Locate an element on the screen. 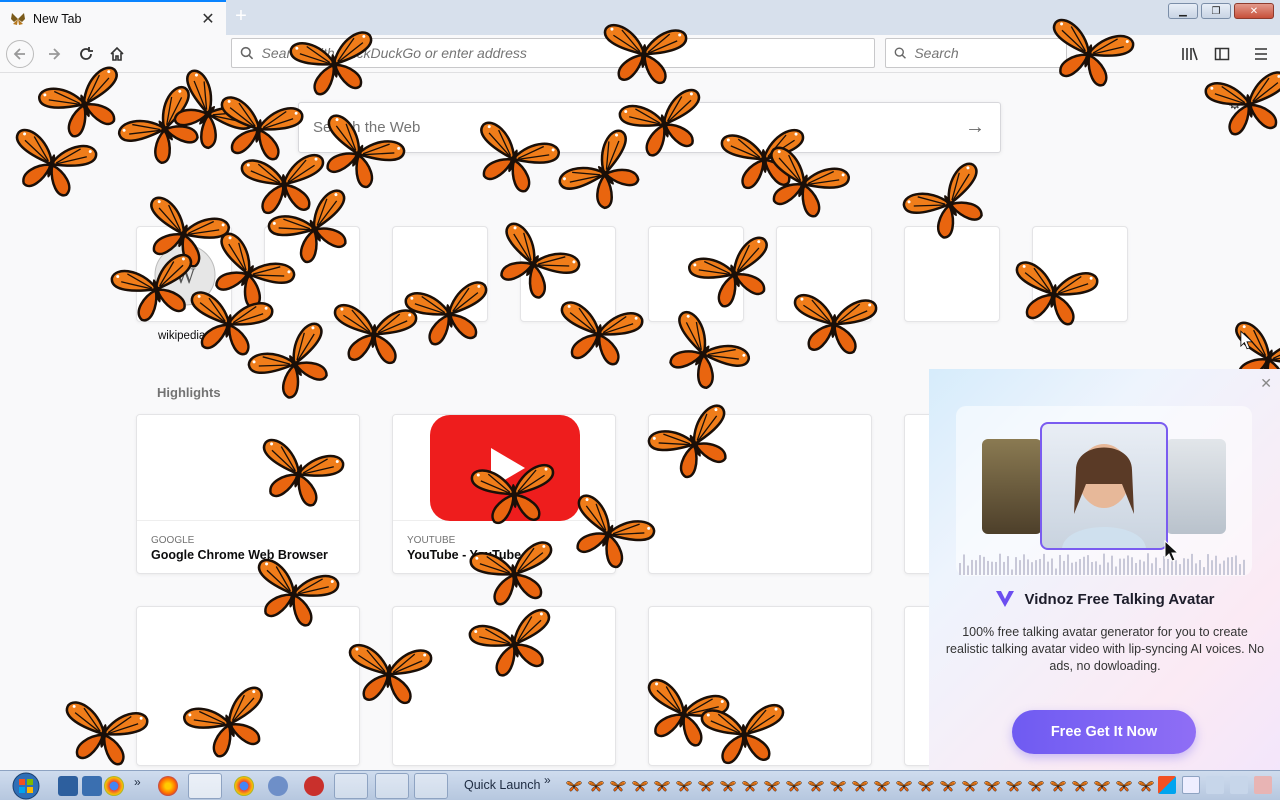  forward-arrow-icon is located at coordinates (54, 54).